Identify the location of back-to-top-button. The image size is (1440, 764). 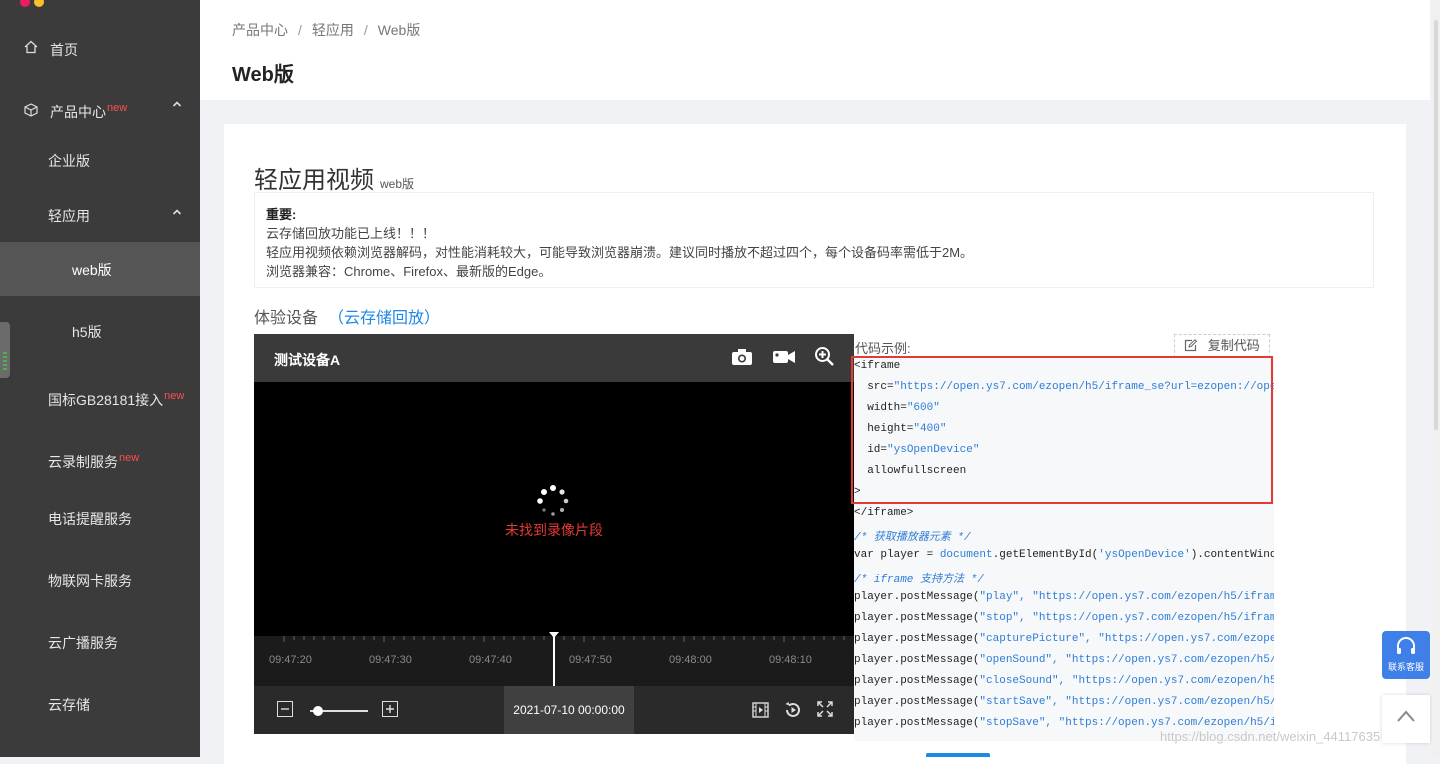
(1406, 719).